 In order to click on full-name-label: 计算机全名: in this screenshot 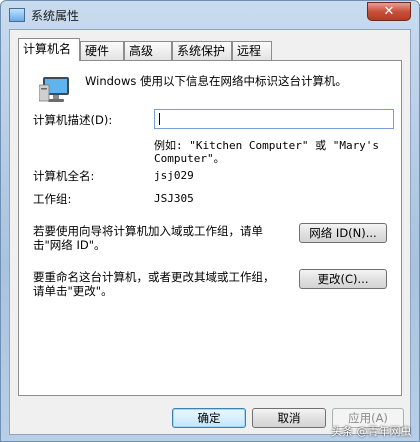, I will do `click(64, 176)`.